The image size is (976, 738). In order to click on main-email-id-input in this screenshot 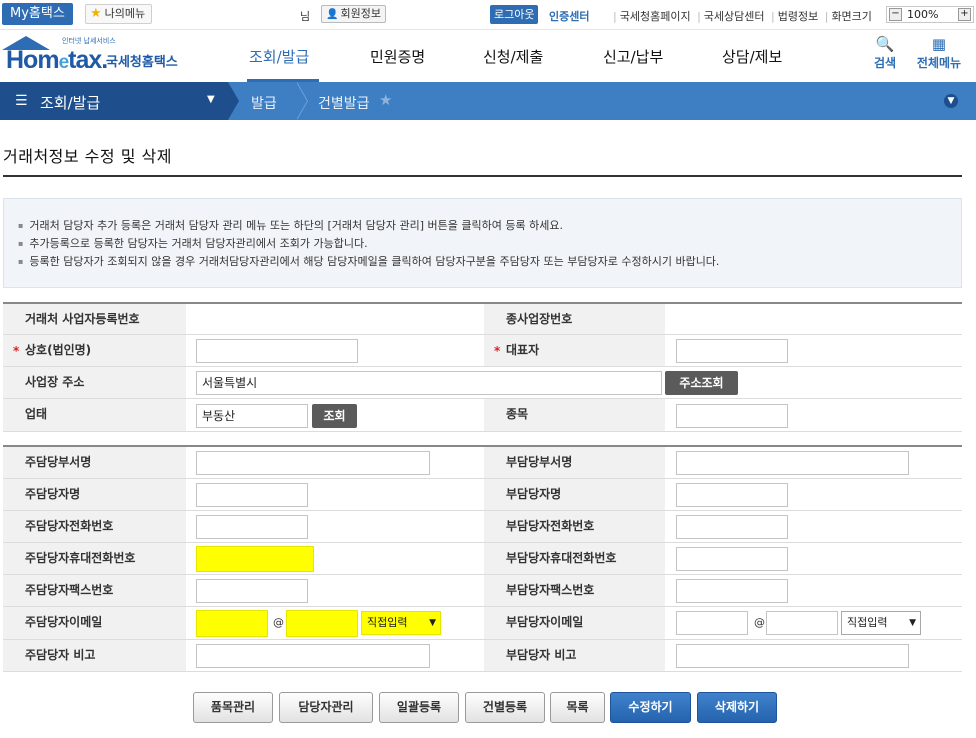, I will do `click(232, 623)`.